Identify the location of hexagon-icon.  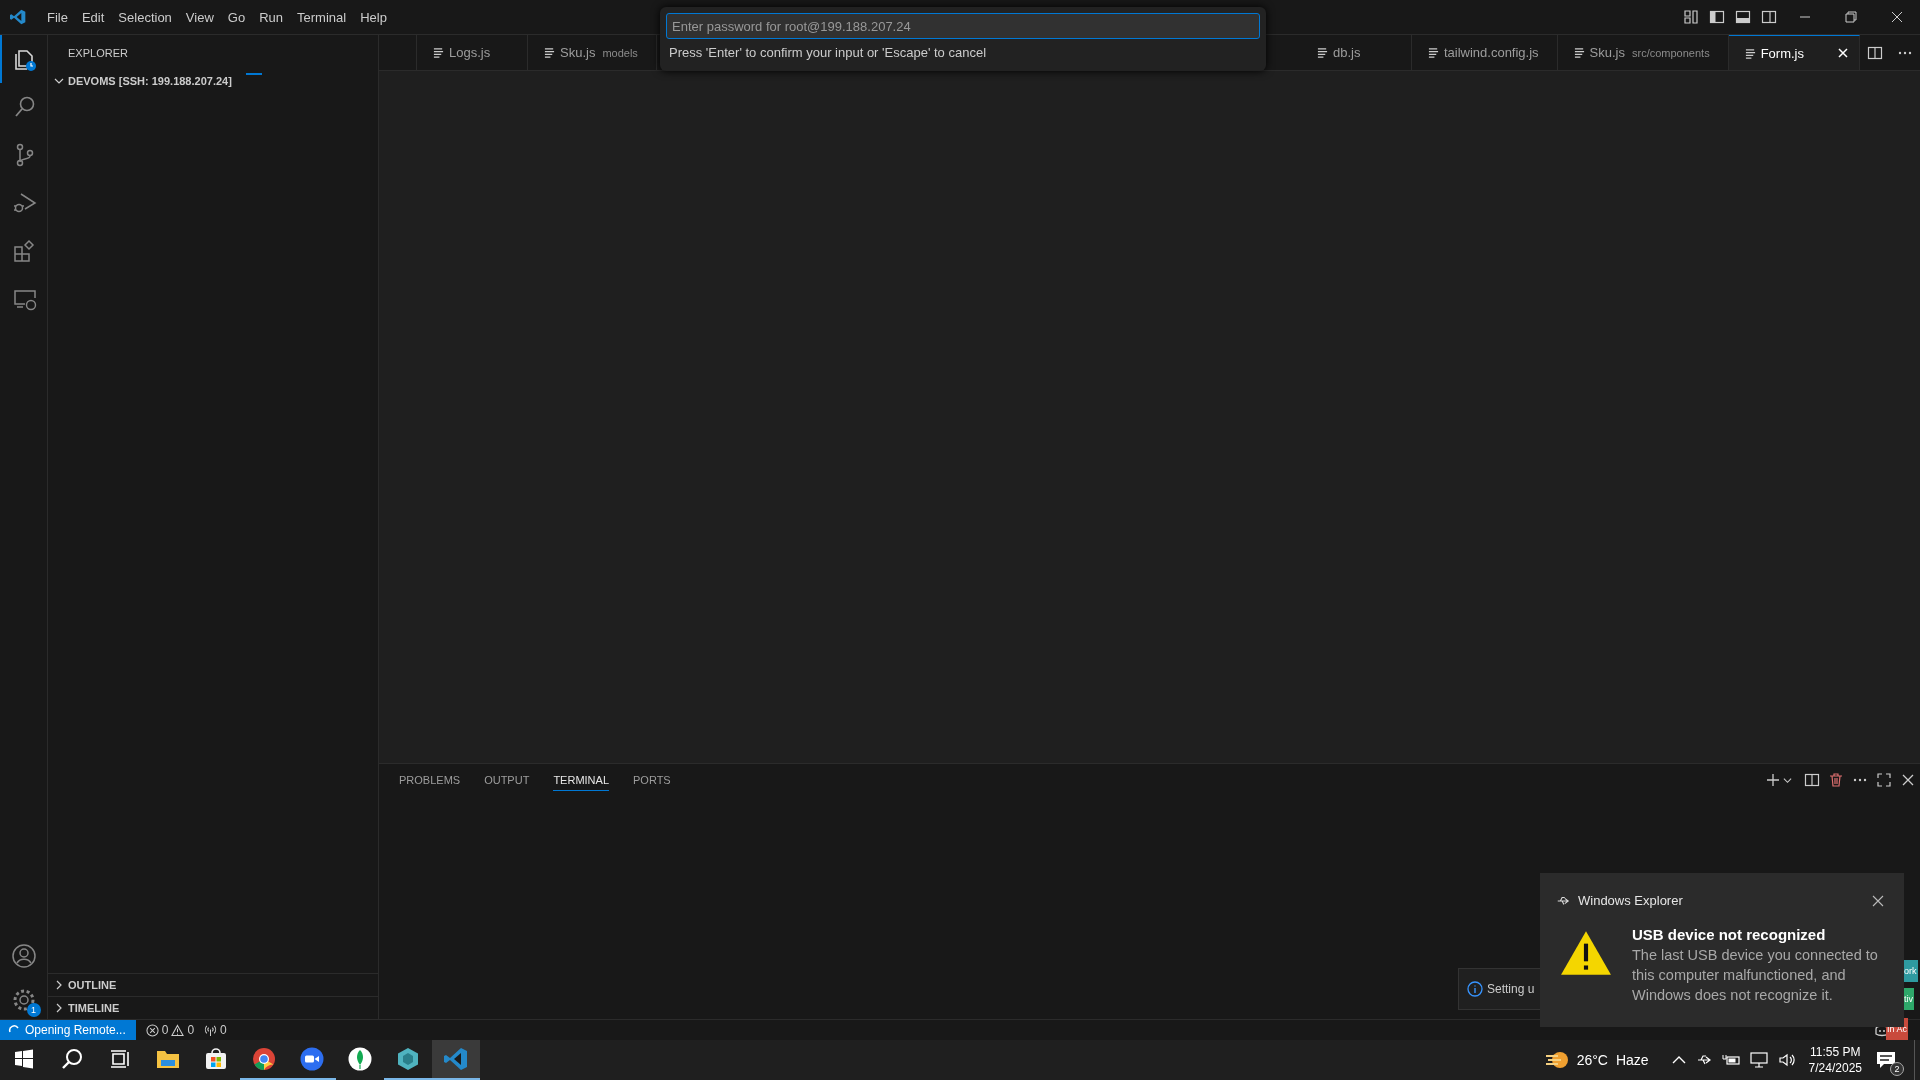
(408, 1059).